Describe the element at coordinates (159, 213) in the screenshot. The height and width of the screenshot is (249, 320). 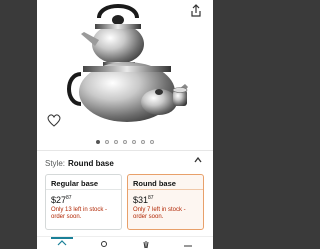
I see `option-stock-text: Only 7 left in stock - order soon.` at that location.